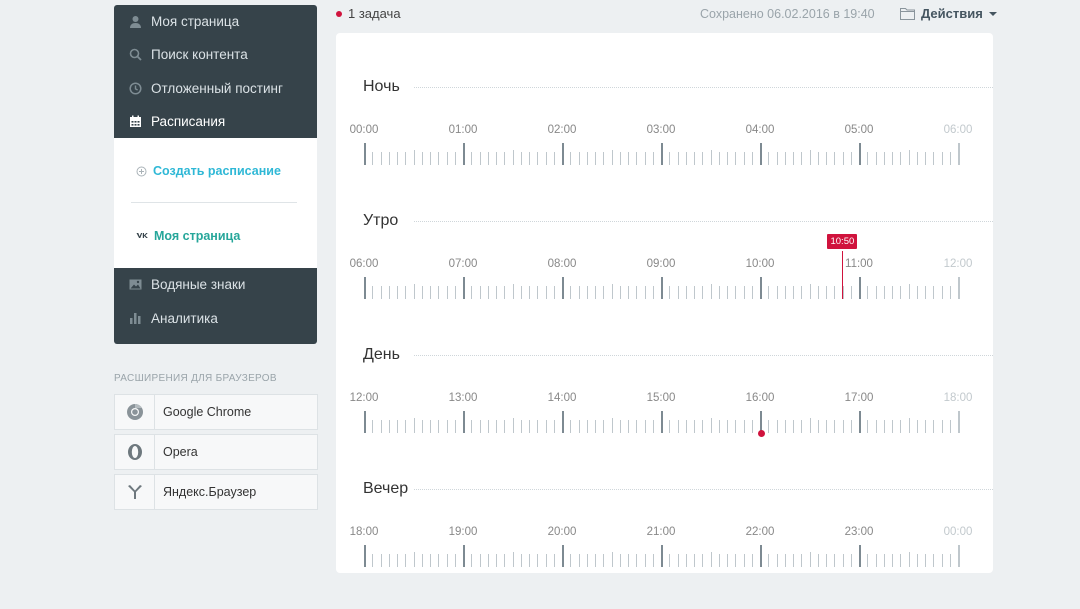 The height and width of the screenshot is (609, 1080). What do you see at coordinates (216, 412) in the screenshot?
I see `extension-chrome: Google Chrome` at bounding box center [216, 412].